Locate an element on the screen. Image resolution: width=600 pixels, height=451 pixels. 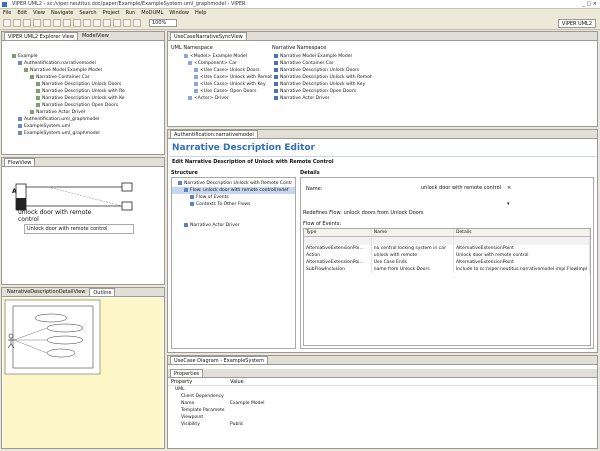
undo-icon is located at coordinates (67, 23).